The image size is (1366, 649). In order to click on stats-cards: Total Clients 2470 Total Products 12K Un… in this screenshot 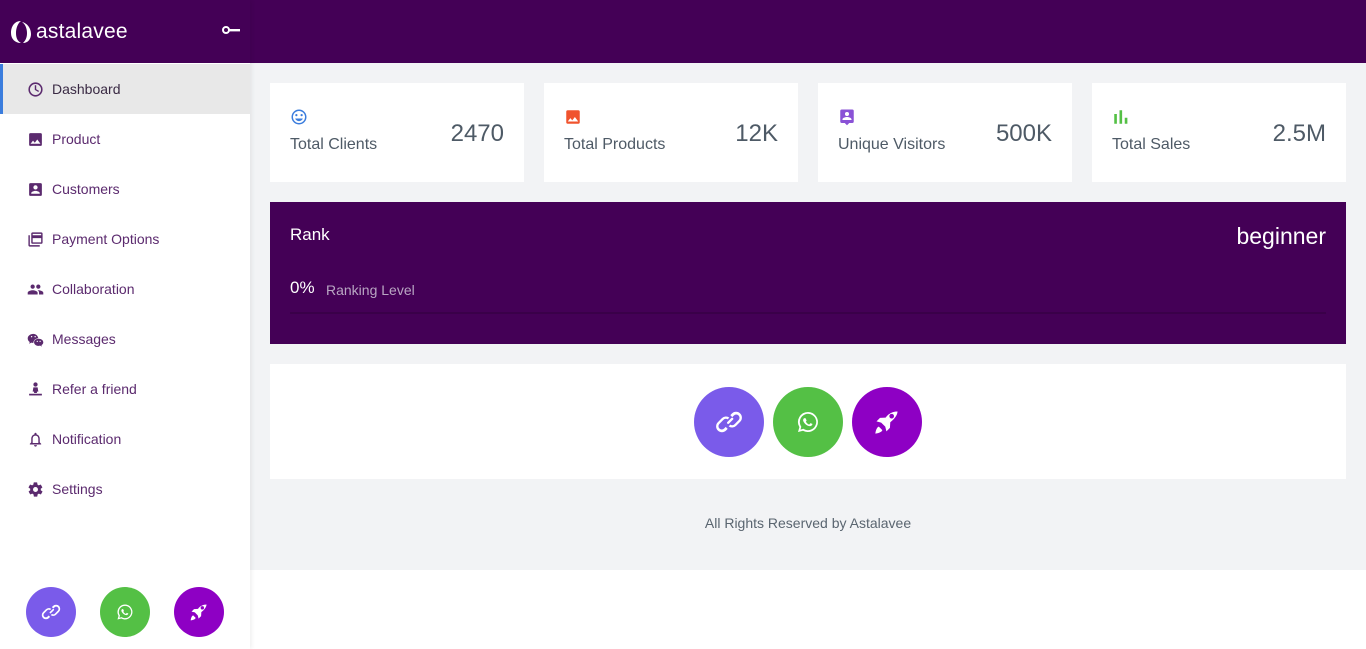, I will do `click(808, 132)`.